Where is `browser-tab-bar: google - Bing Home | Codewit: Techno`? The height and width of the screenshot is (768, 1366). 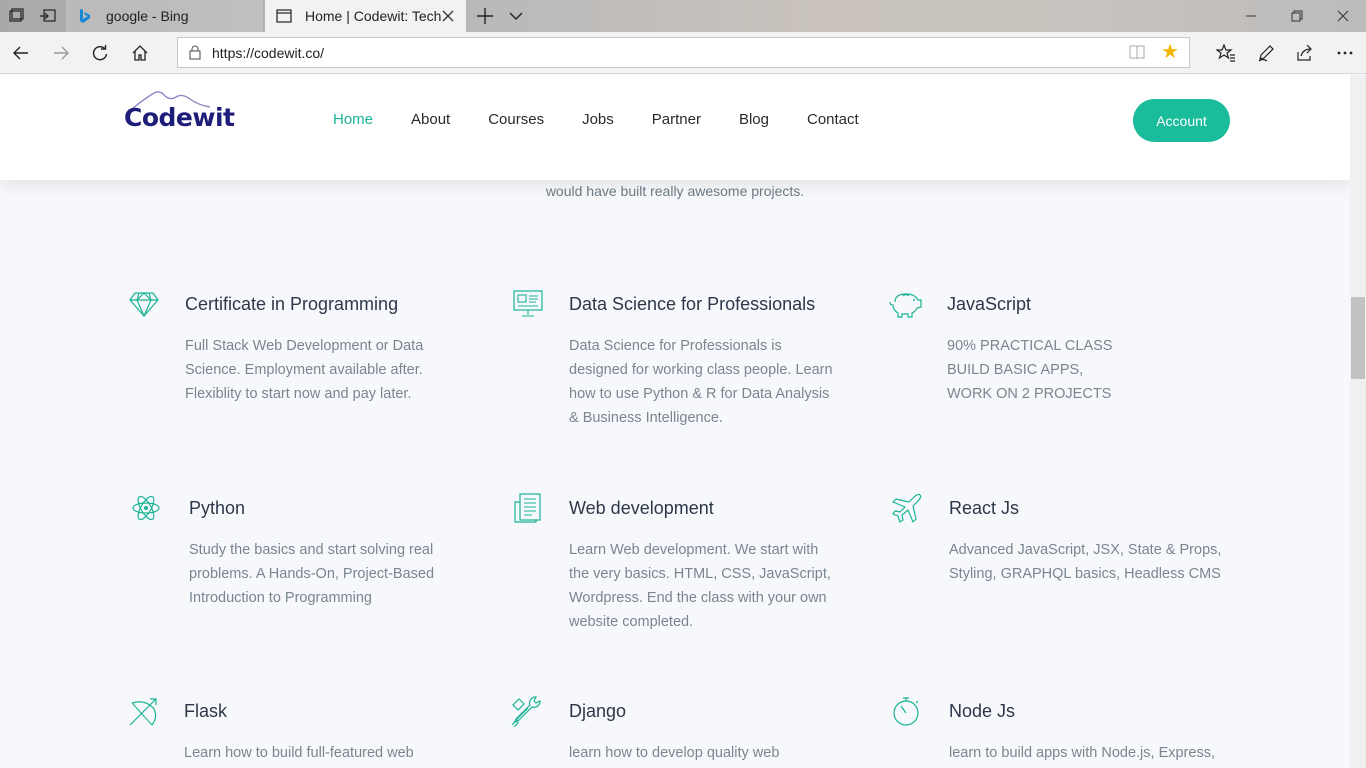
browser-tab-bar: google - Bing Home | Codewit: Techno is located at coordinates (683, 16).